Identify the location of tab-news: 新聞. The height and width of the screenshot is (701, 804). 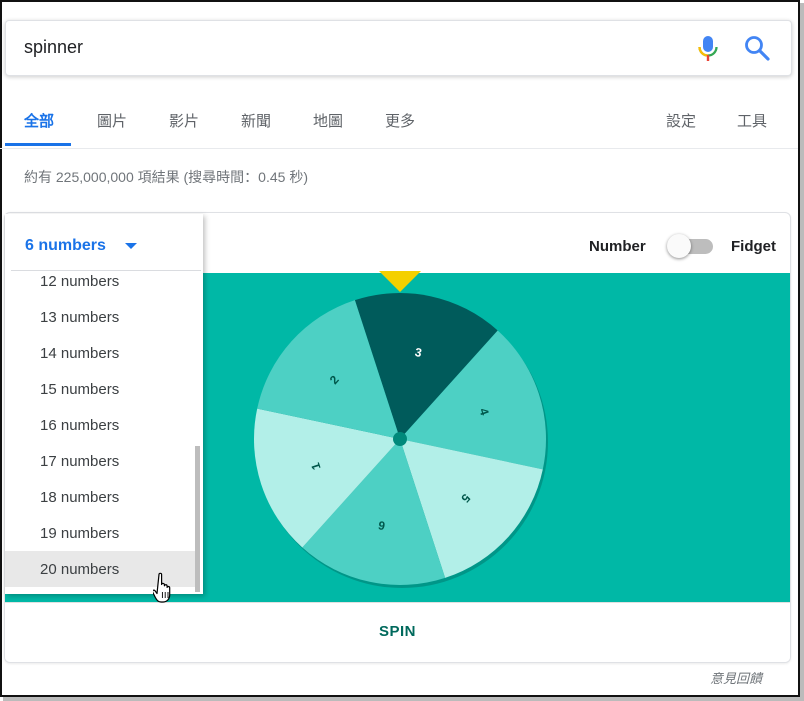
(256, 120).